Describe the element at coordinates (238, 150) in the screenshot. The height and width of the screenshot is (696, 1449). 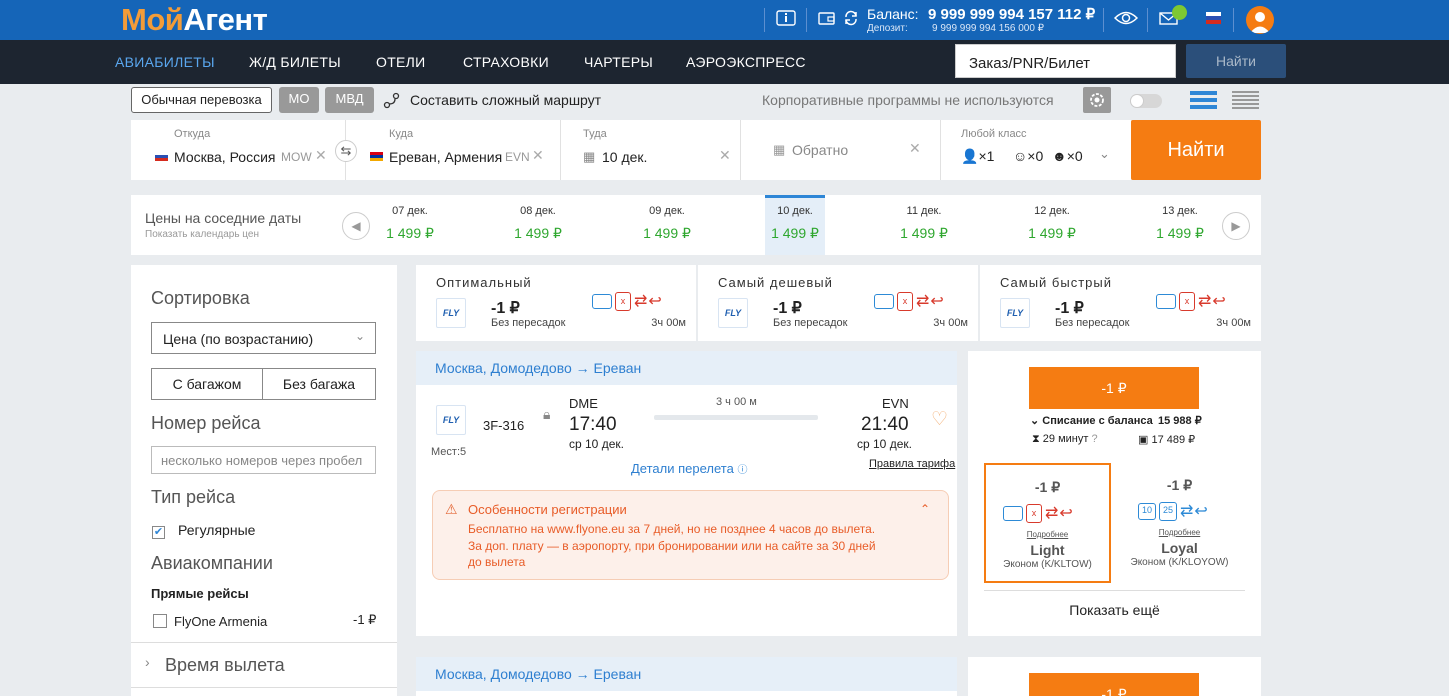
I see `from-field: Откуда Москва, Россия MOW ✕` at that location.